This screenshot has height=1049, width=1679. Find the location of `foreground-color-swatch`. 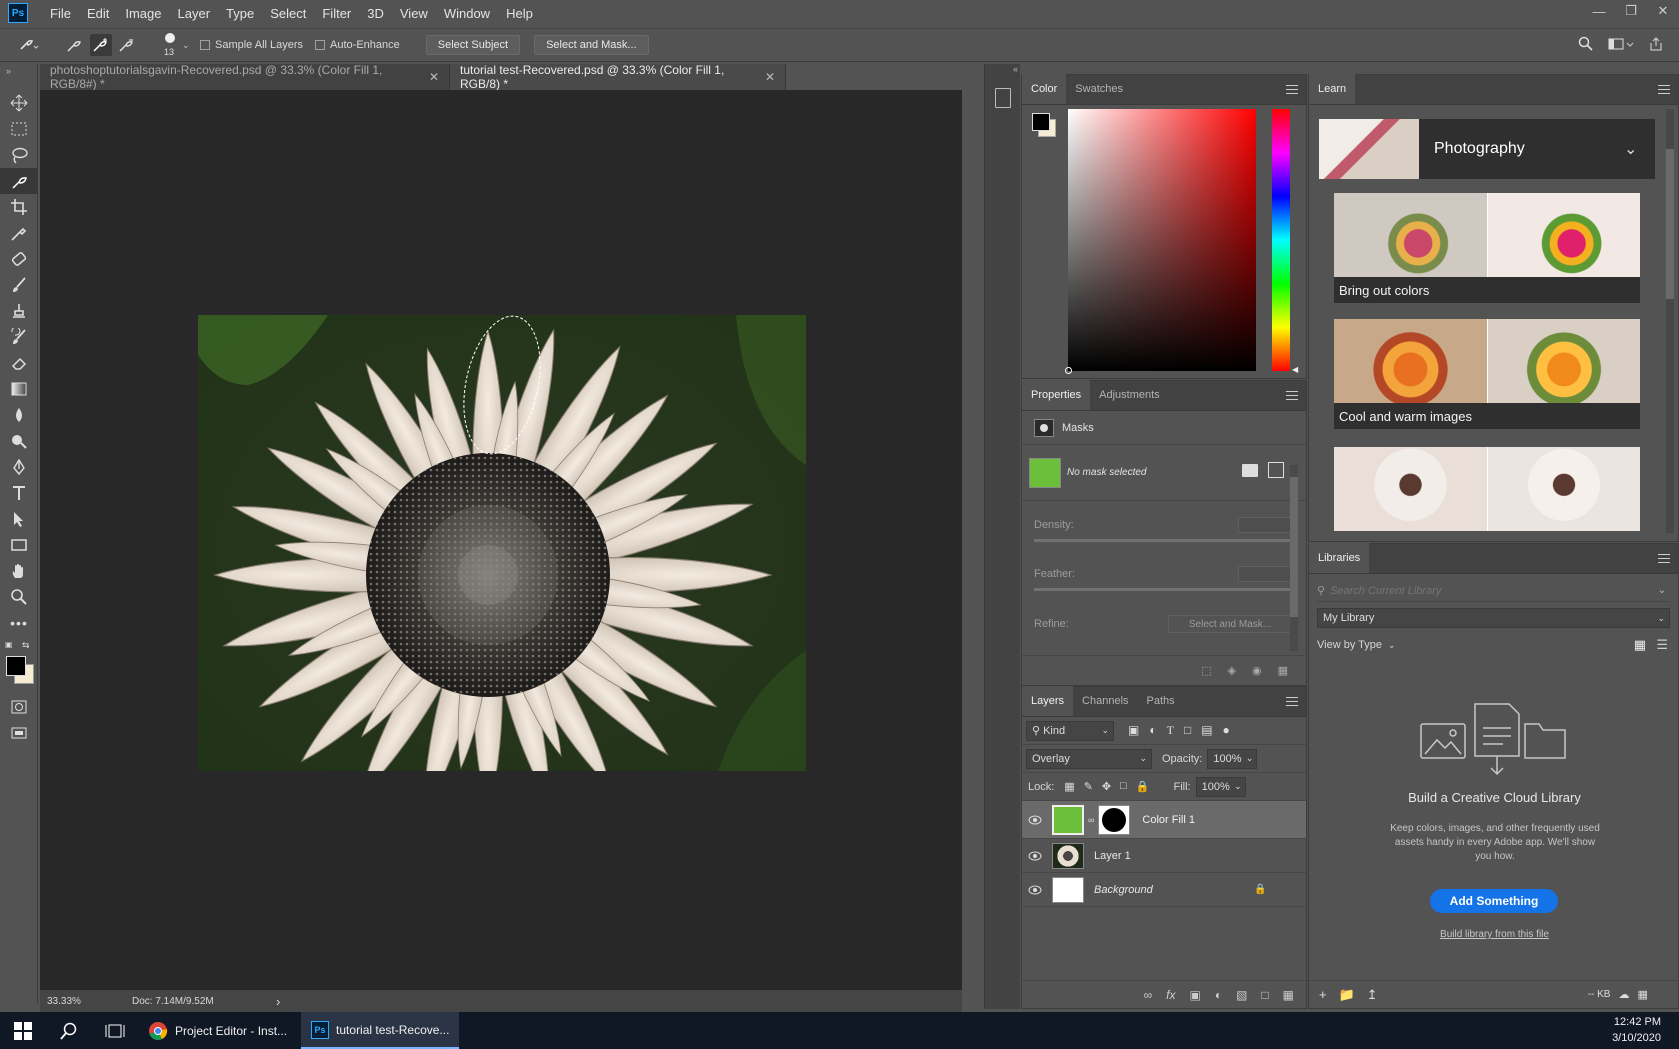

foreground-color-swatch is located at coordinates (16, 666).